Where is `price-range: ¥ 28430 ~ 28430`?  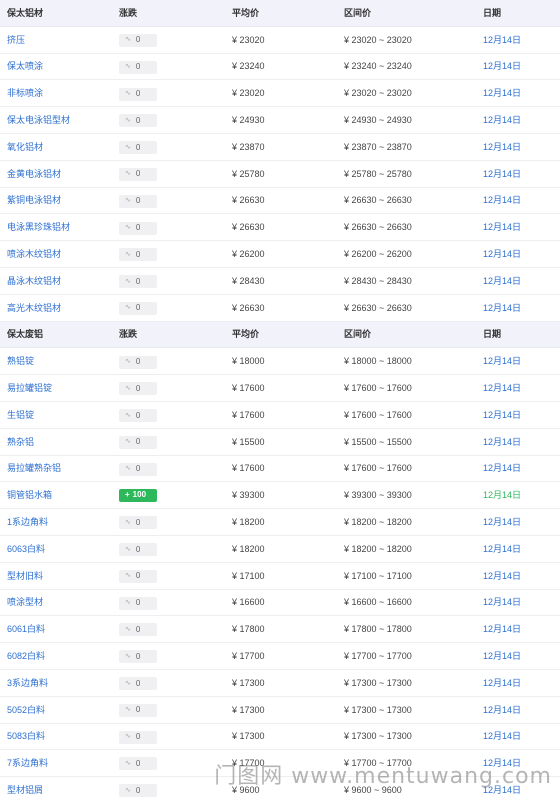
price-range: ¥ 28430 ~ 28430 is located at coordinates (378, 280).